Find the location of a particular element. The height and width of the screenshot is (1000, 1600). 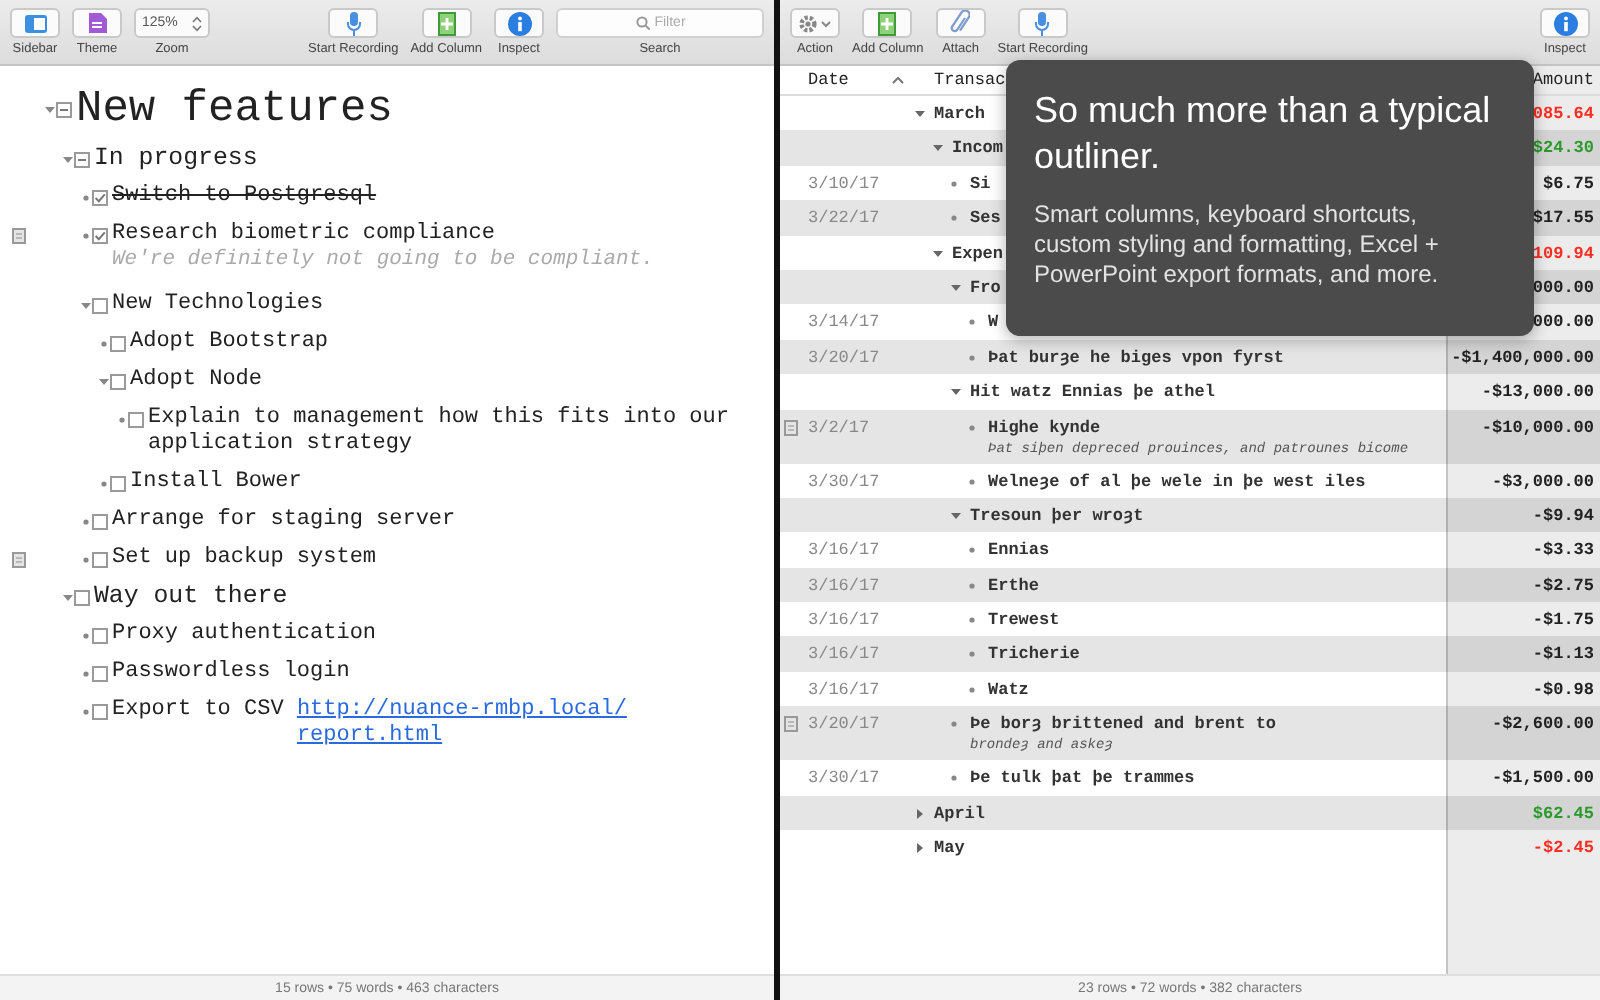

column-header: Transac is located at coordinates (970, 80).